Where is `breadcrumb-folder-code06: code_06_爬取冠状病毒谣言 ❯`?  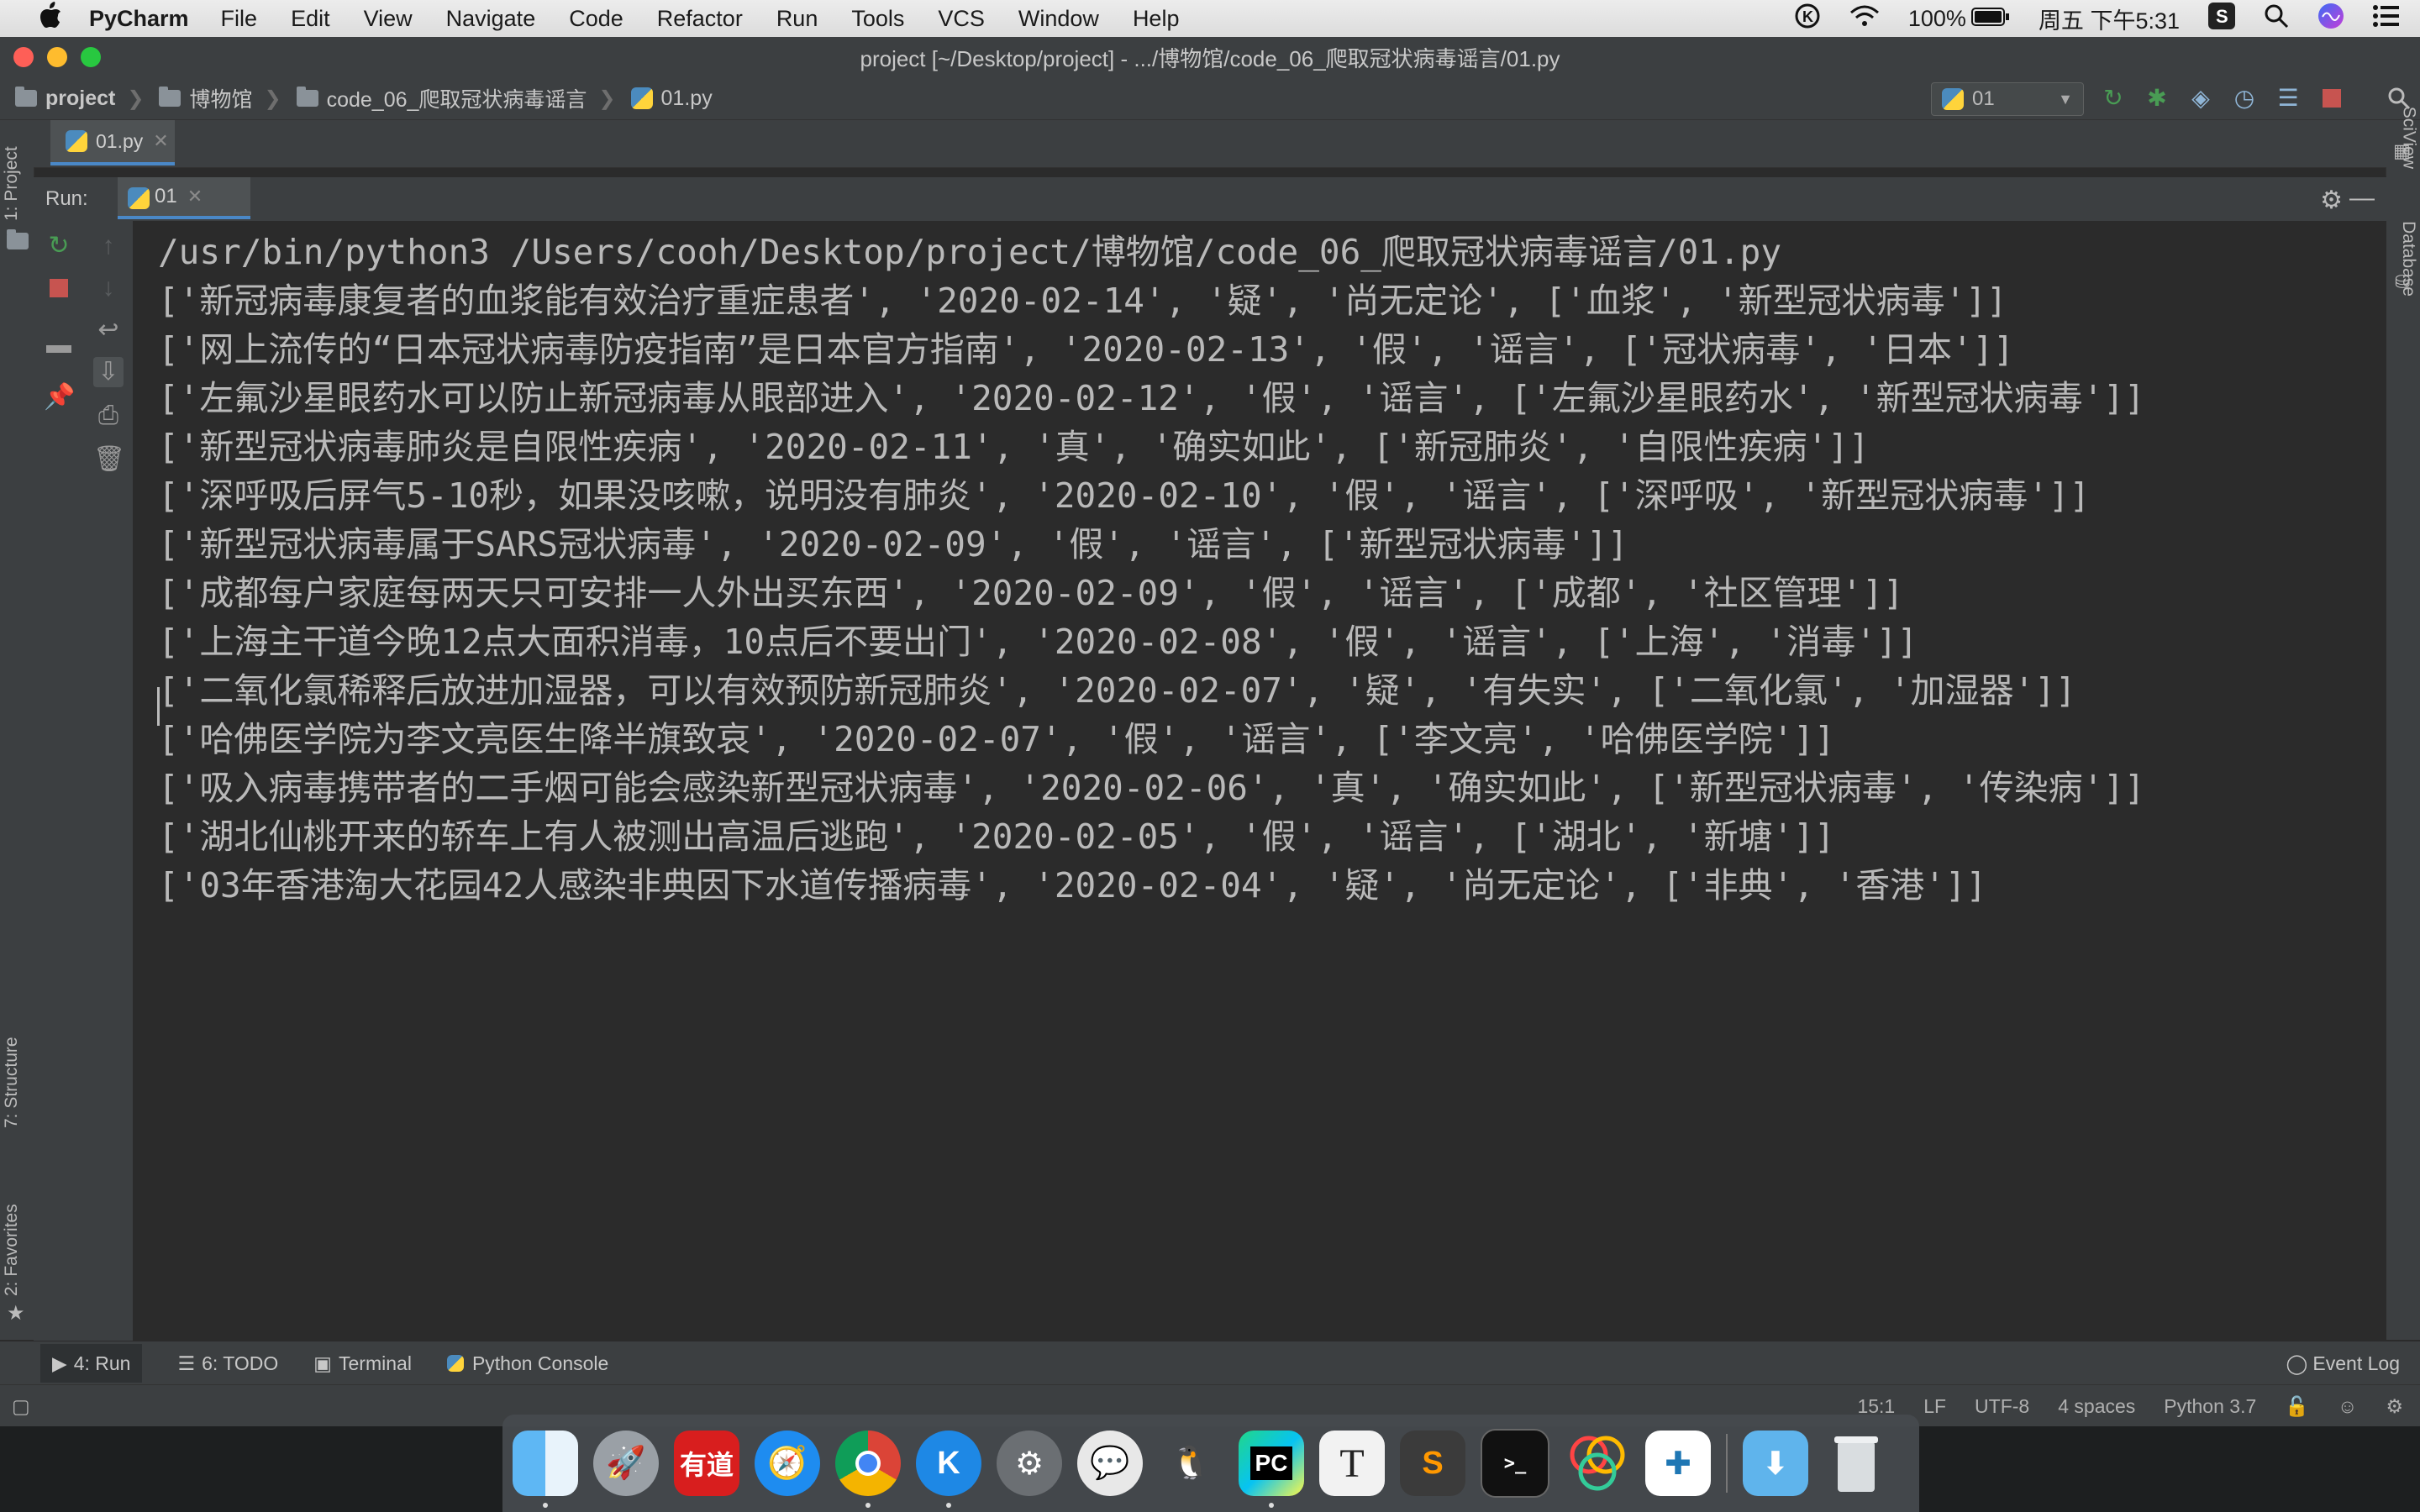
breadcrumb-folder-code06: code_06_爬取冠状病毒谣言 ❯ is located at coordinates (456, 98).